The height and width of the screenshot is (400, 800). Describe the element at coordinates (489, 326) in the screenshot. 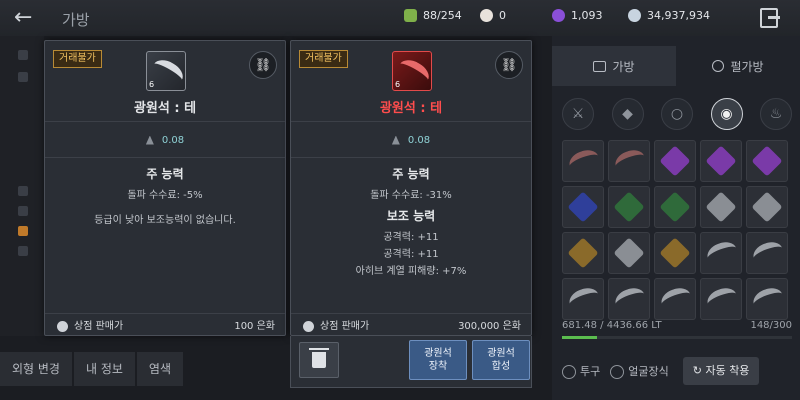

I see `sell-value: 300,000 은화` at that location.